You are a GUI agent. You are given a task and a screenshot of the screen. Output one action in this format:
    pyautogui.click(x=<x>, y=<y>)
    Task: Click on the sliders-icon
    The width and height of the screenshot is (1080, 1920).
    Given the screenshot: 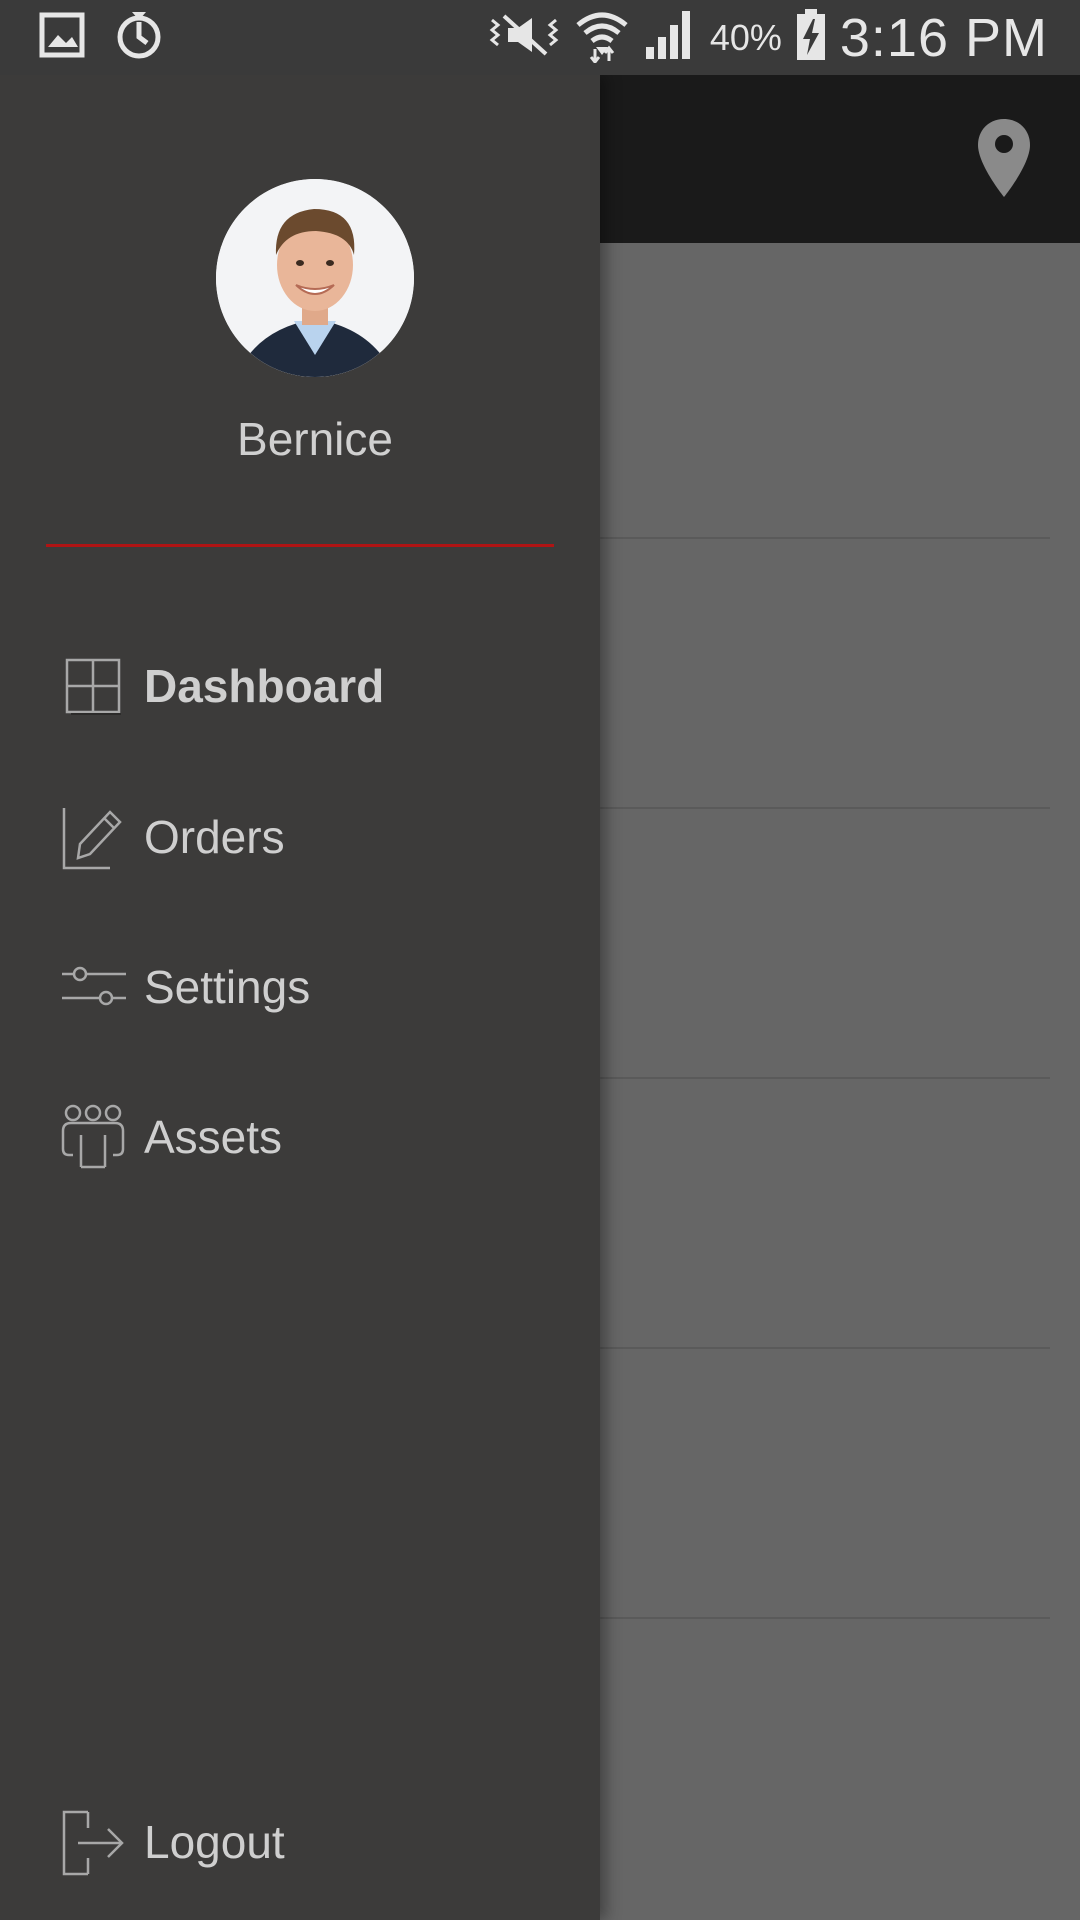 What is the action you would take?
    pyautogui.click(x=93, y=987)
    